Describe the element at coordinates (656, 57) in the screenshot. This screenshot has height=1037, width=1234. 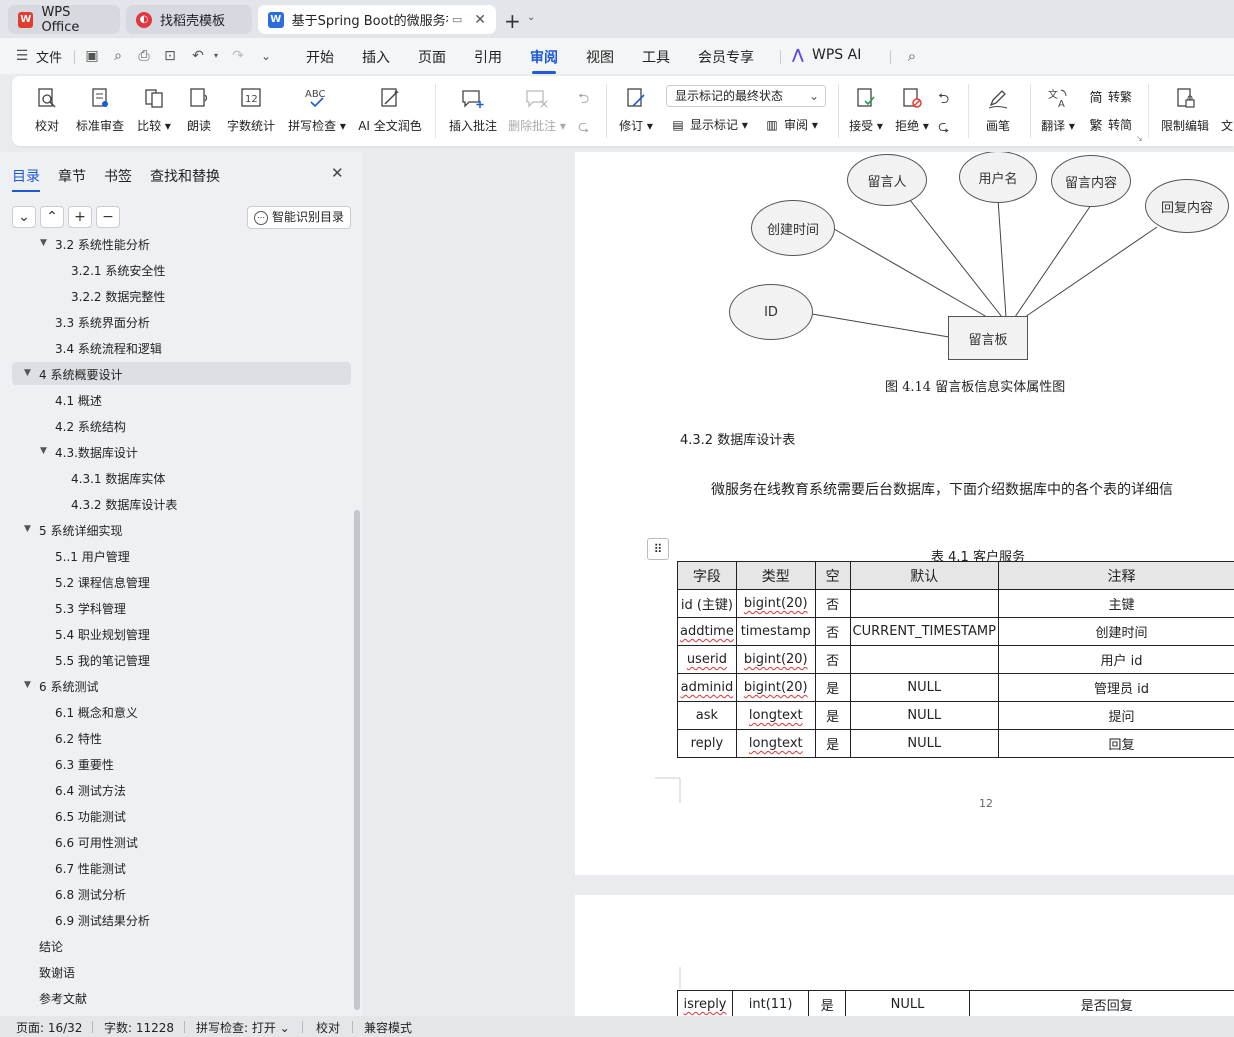
I see `menu-tools: 工具` at that location.